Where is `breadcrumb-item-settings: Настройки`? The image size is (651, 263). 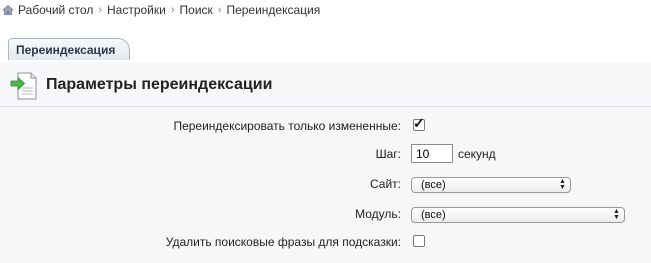 breadcrumb-item-settings: Настройки is located at coordinates (136, 10).